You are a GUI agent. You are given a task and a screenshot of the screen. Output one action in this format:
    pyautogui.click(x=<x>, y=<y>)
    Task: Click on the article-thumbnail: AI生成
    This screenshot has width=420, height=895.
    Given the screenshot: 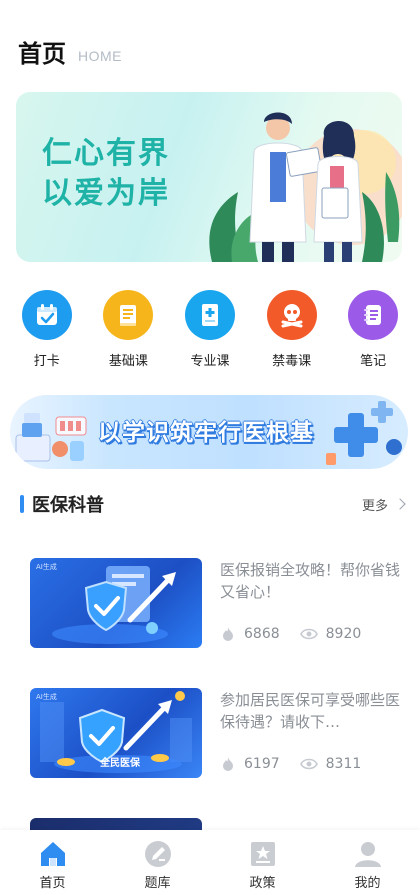 What is the action you would take?
    pyautogui.click(x=116, y=603)
    